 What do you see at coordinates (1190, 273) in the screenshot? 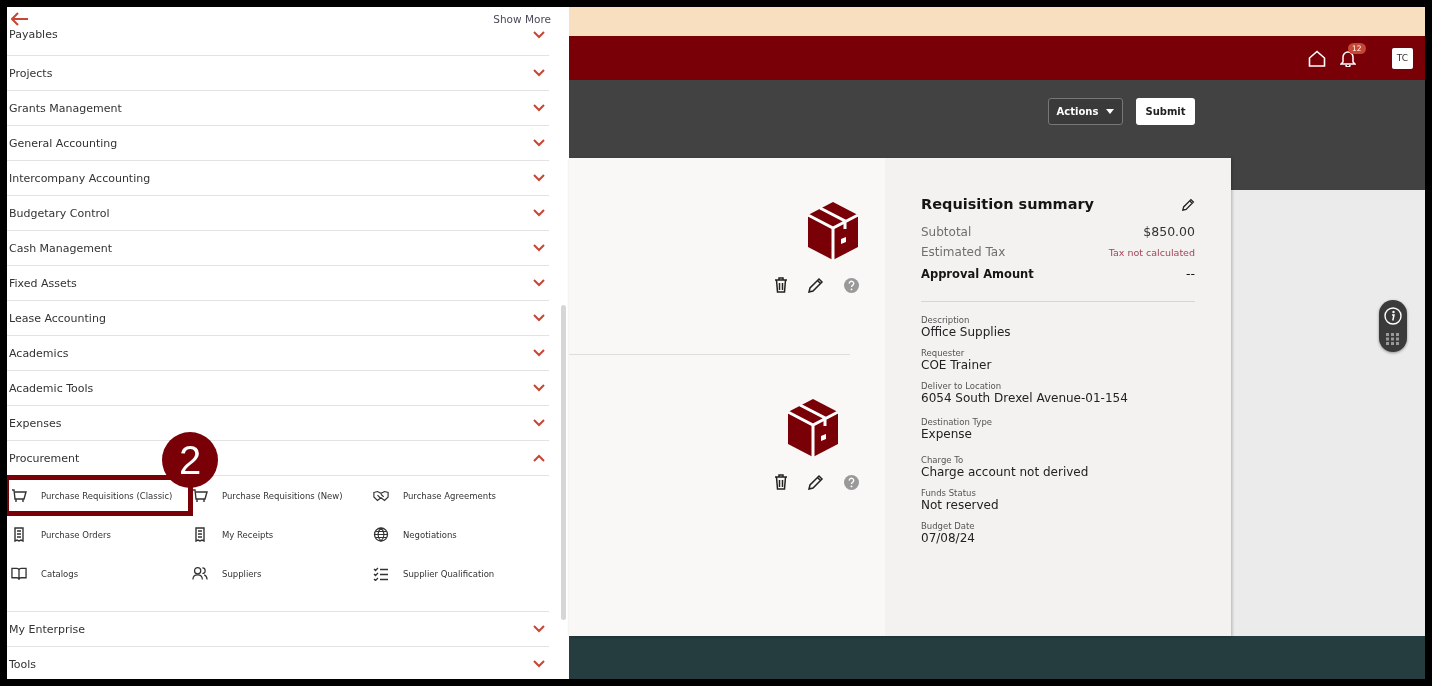
I see `total-value: --` at bounding box center [1190, 273].